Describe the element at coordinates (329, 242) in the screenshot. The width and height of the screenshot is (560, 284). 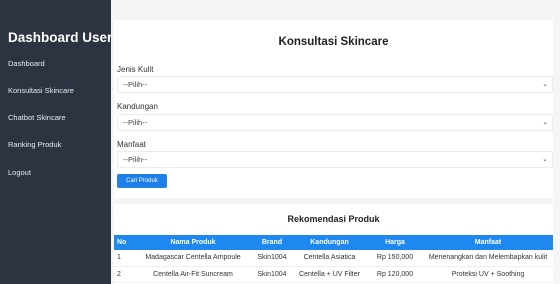
I see `column-header-kandungan: Kandungan` at that location.